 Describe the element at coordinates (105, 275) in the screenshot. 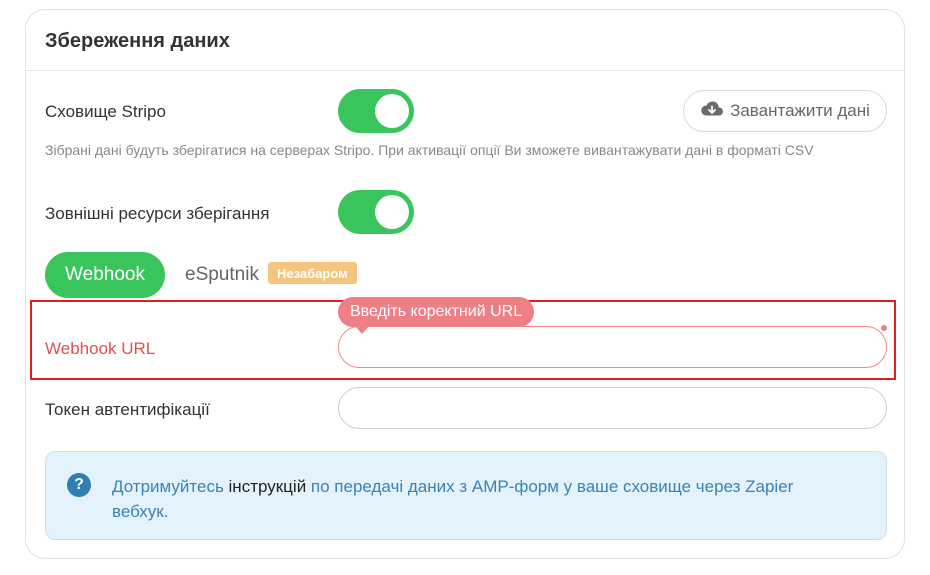

I see `tab-webhook: Webhook` at that location.